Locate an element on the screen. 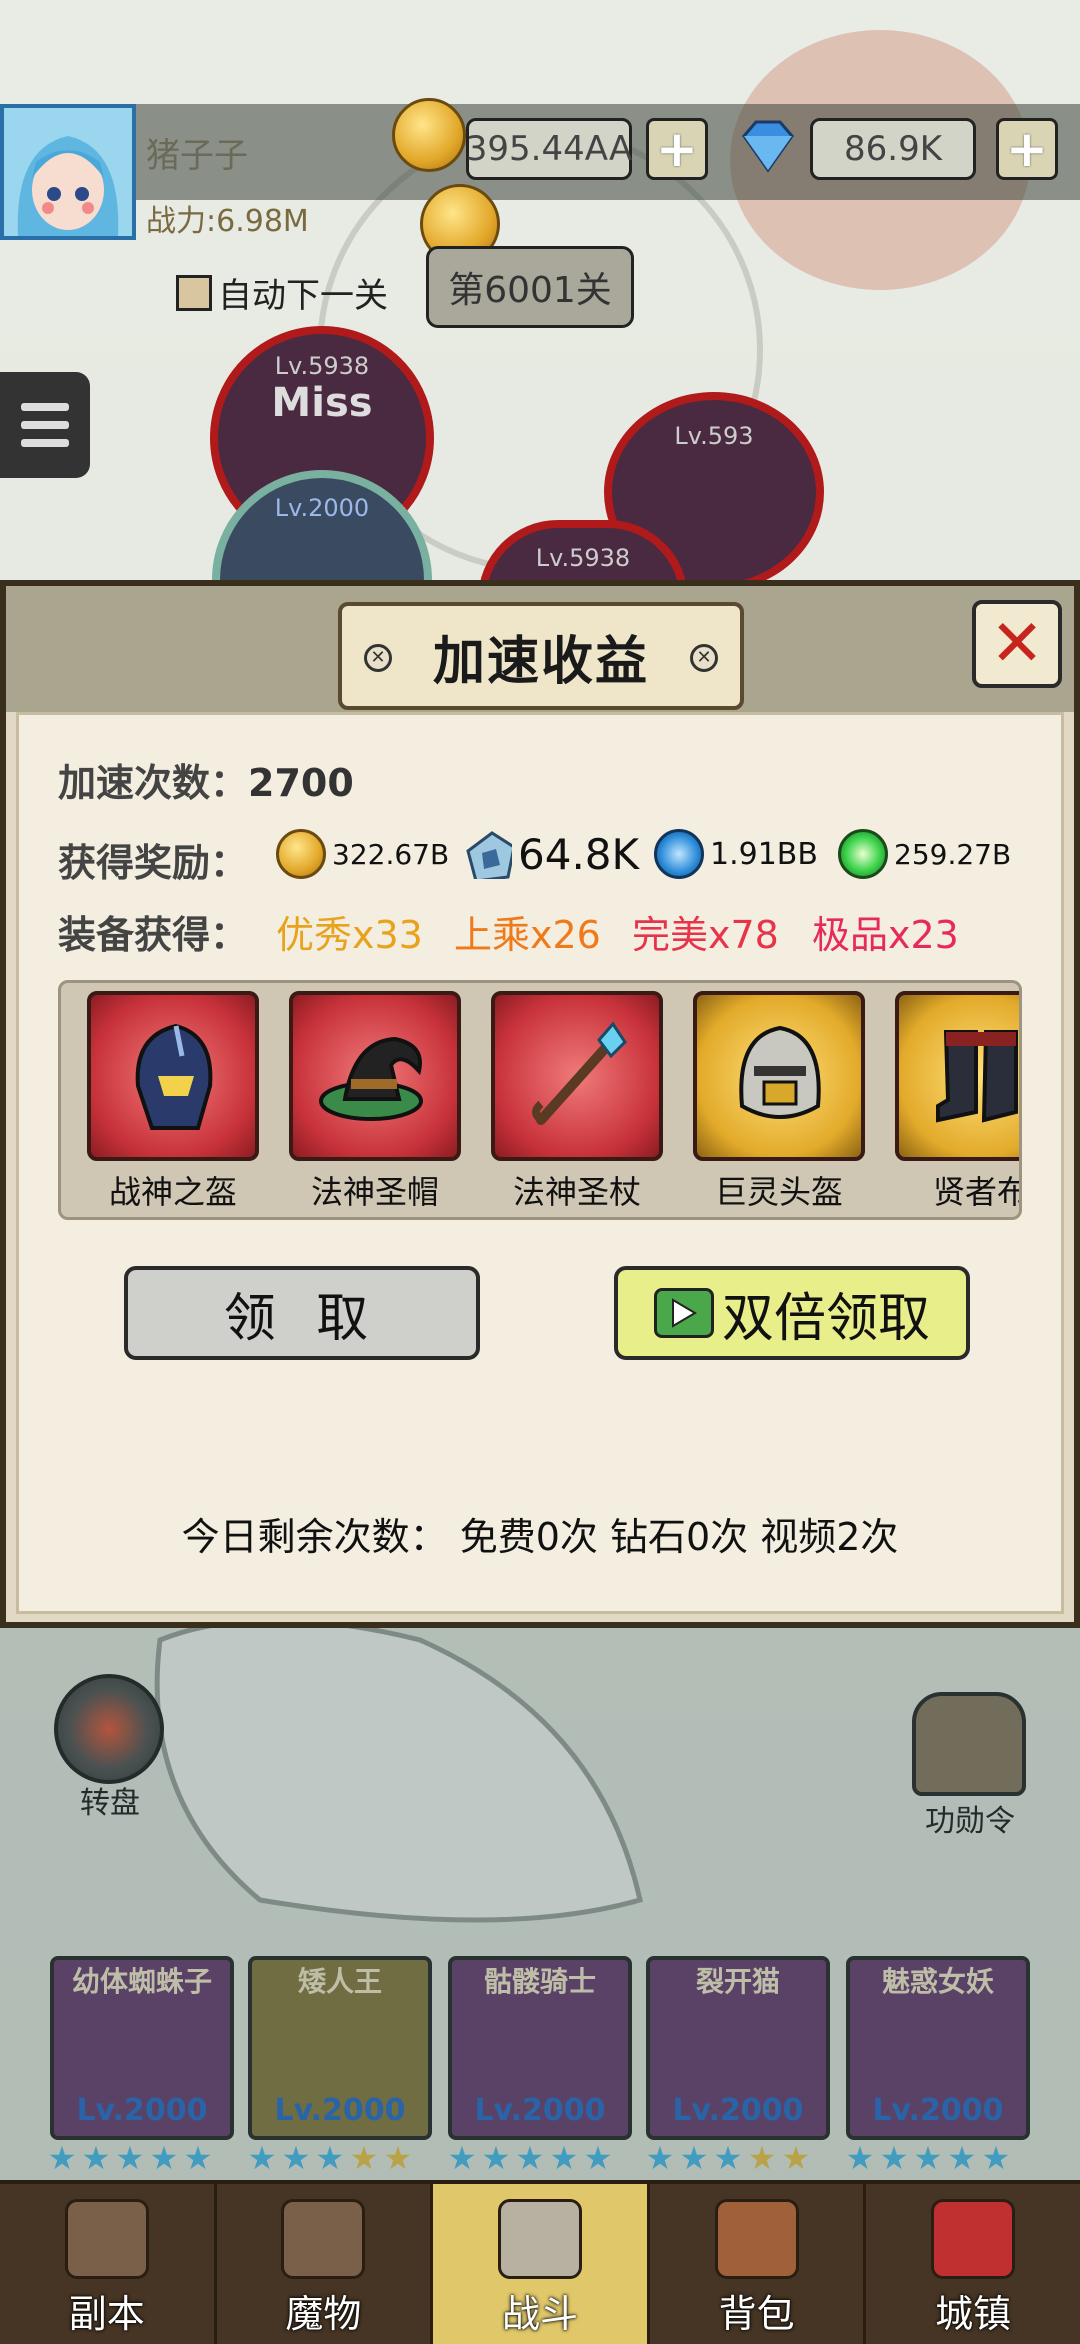 Image resolution: width=1080 pixels, height=2344 pixels. dialog-title: 加速收益 is located at coordinates (540, 661).